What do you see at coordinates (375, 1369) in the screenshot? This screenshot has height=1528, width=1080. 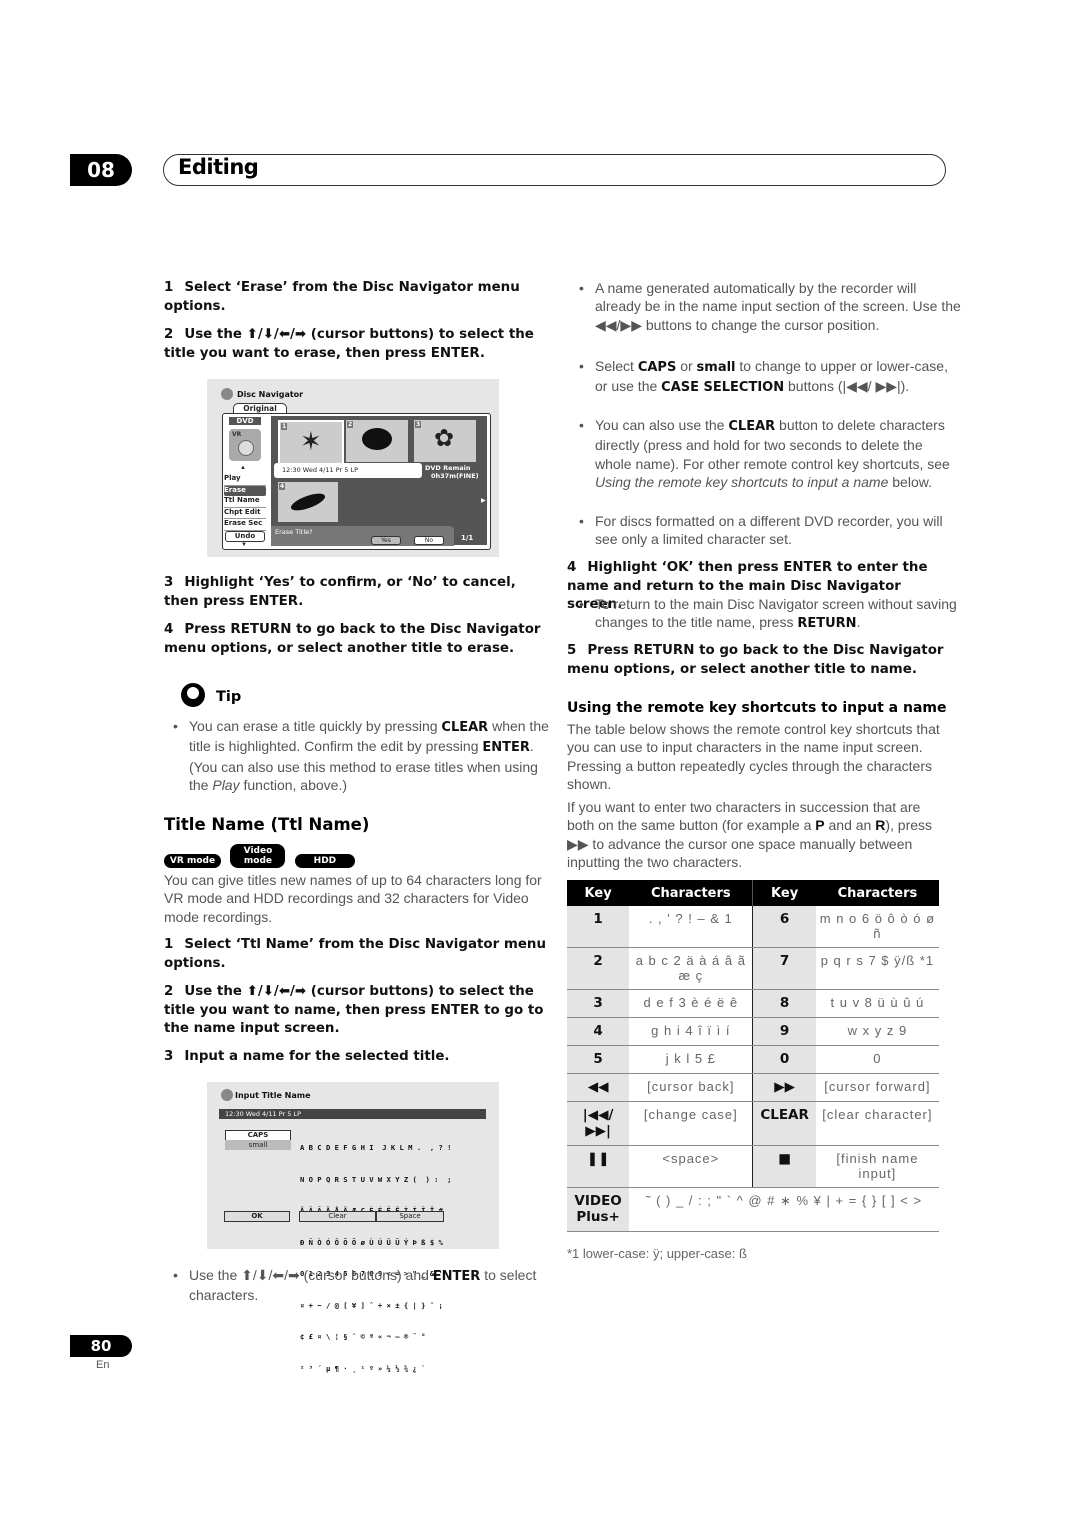 I see `char-row: ² ³ ´ µ ¶ · ¸ ¹ º » ¼ ½ ¾ ¿ `` at bounding box center [375, 1369].